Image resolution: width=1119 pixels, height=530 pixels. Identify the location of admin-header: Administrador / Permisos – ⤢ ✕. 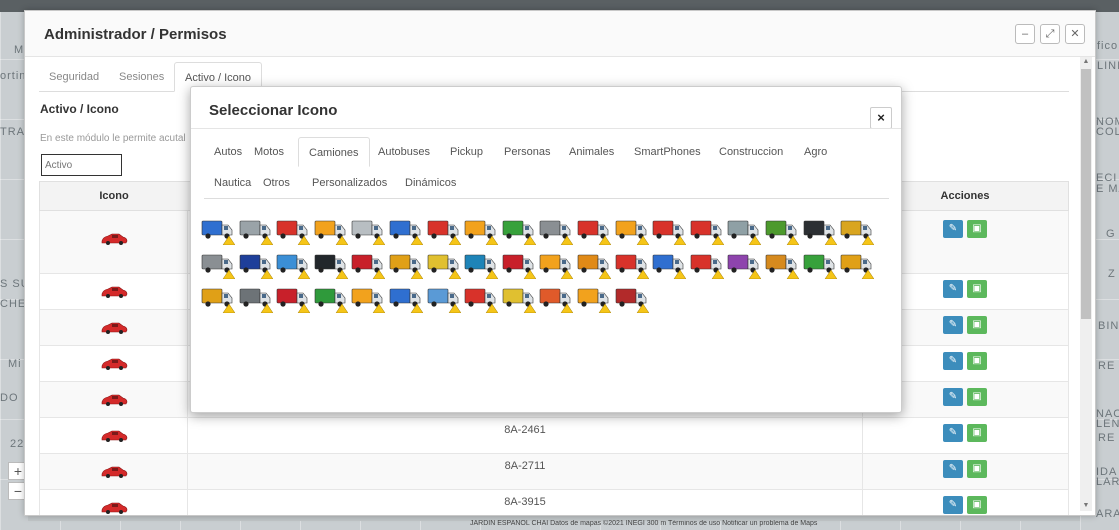
(560, 34).